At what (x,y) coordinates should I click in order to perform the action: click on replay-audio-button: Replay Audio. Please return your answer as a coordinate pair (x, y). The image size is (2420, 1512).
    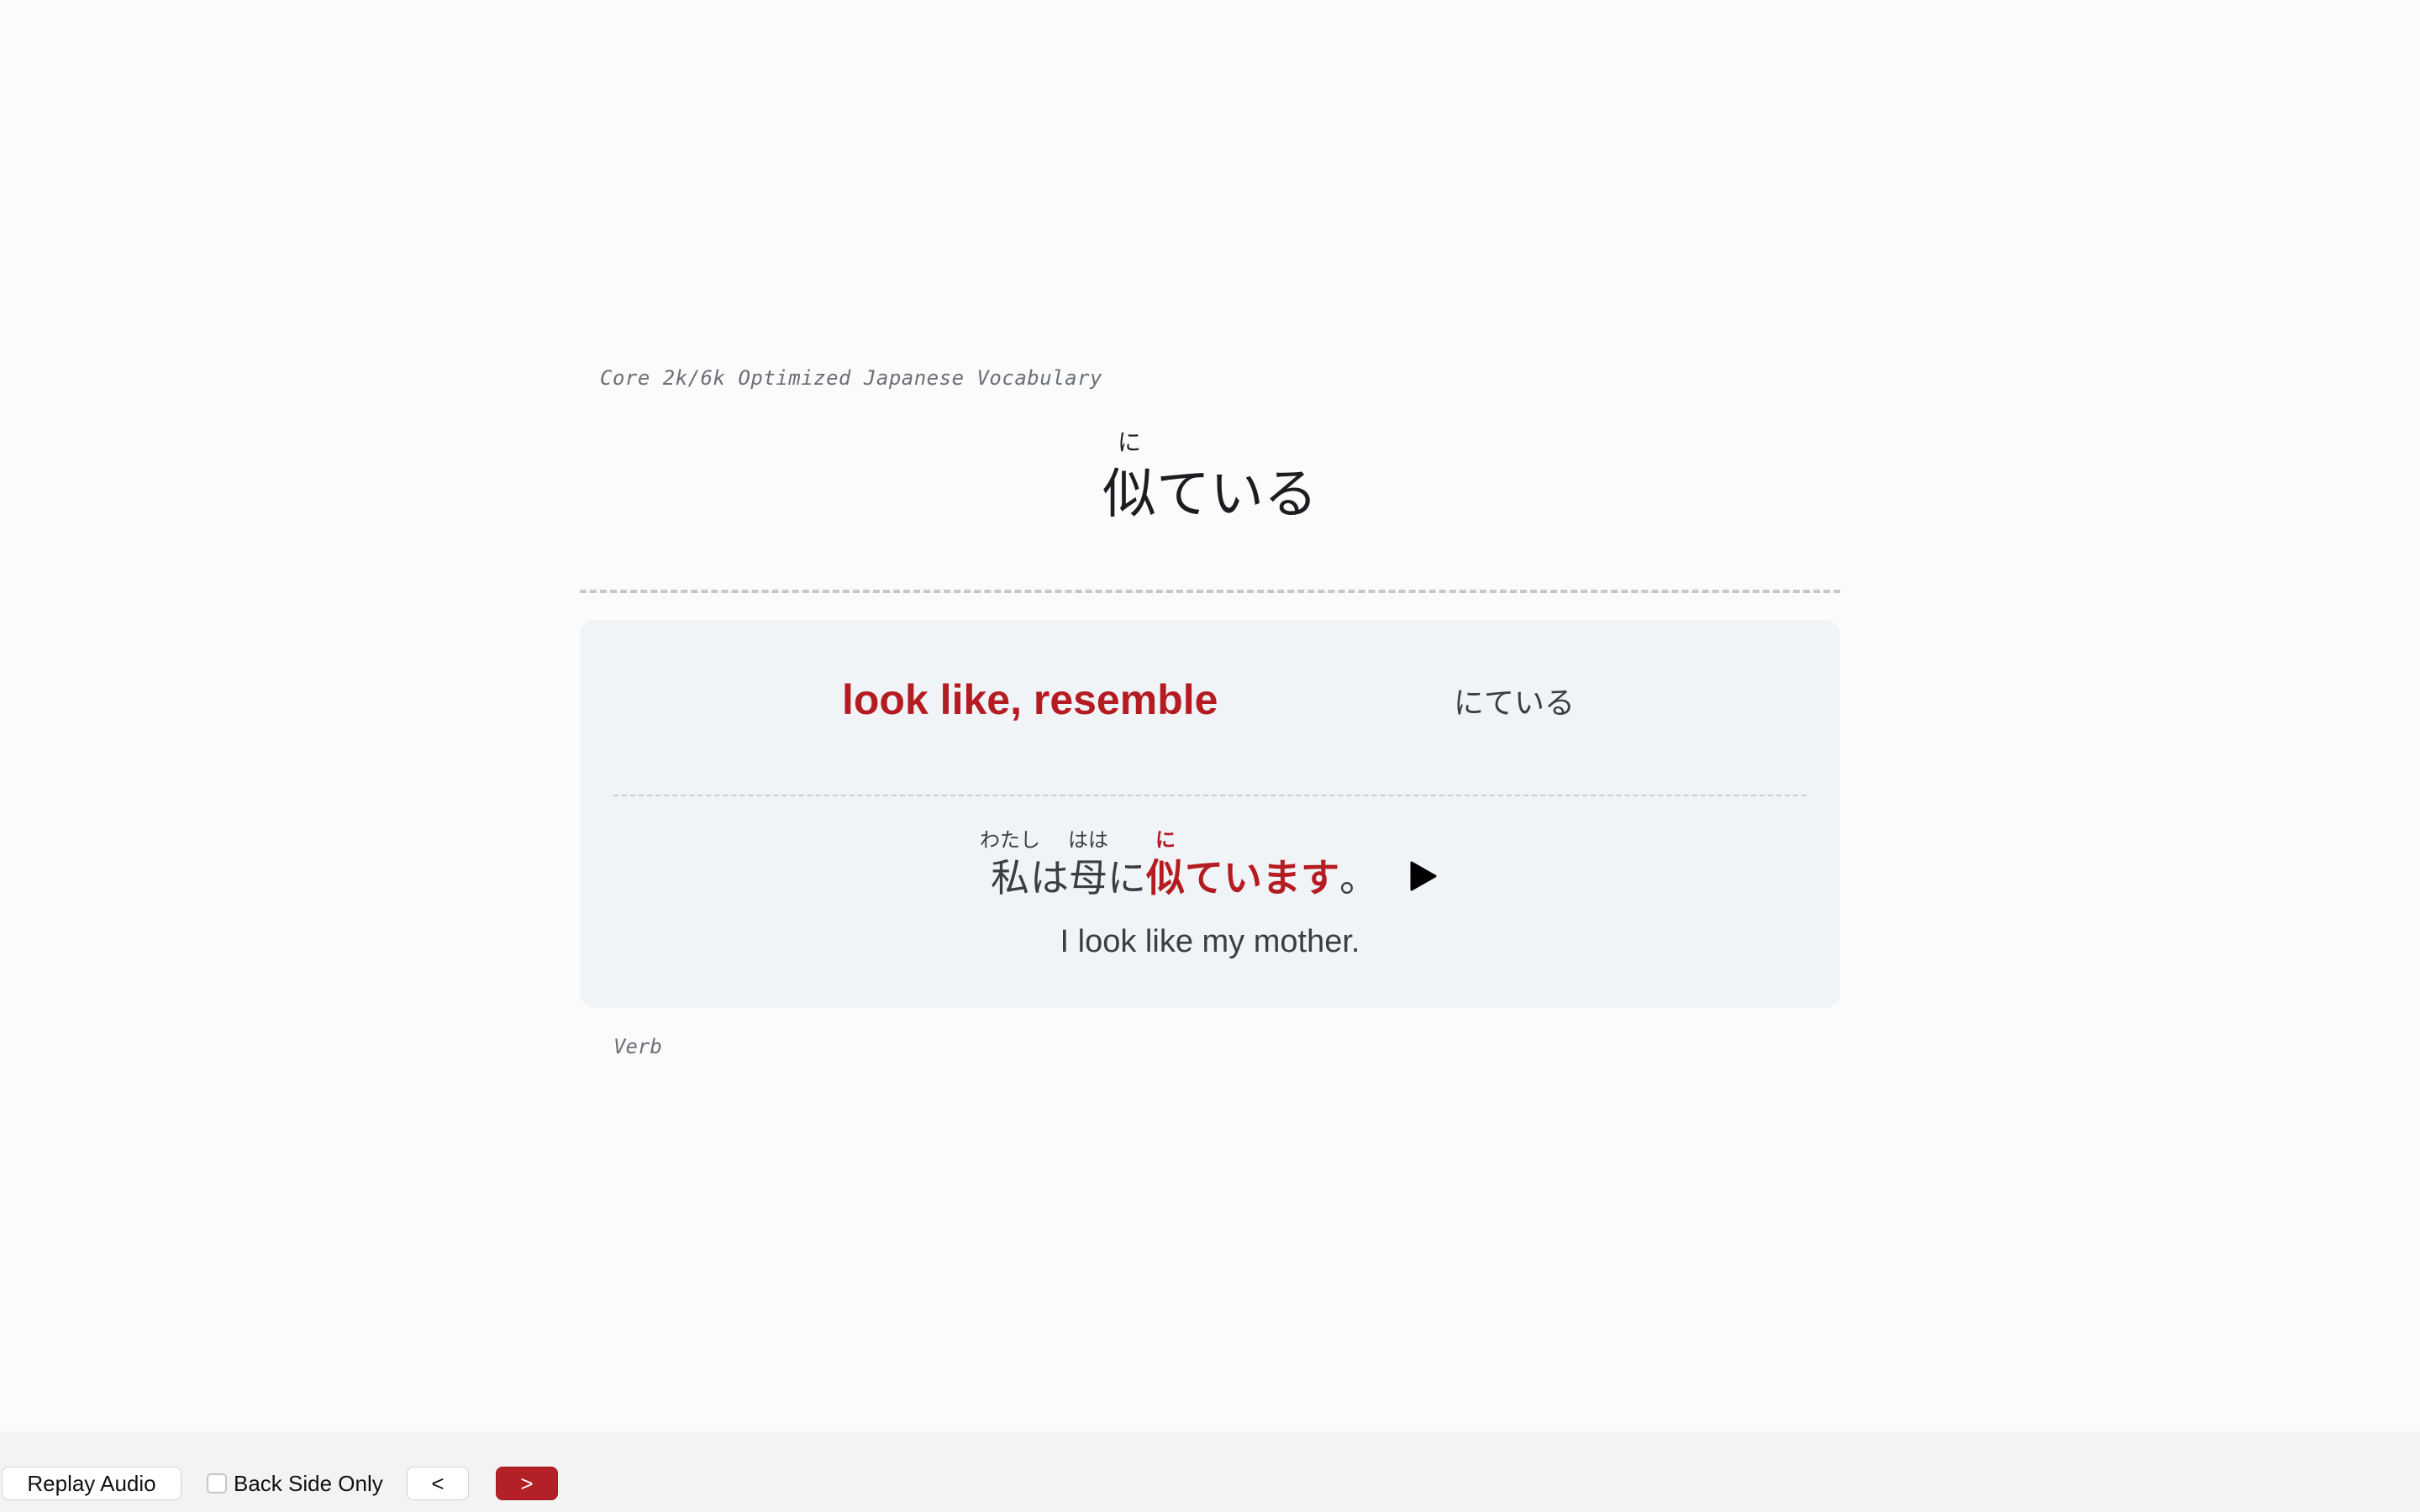
    Looking at the image, I should click on (92, 1483).